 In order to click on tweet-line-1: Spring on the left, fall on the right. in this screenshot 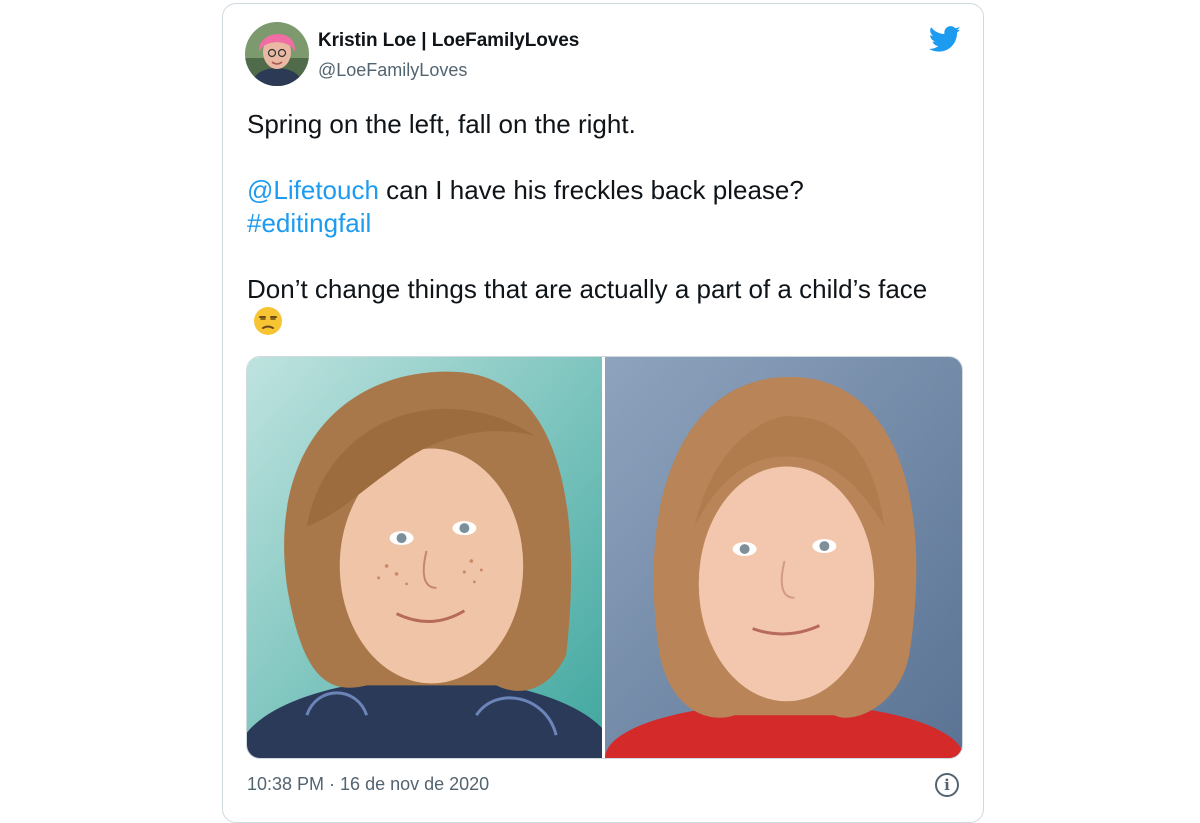, I will do `click(441, 124)`.